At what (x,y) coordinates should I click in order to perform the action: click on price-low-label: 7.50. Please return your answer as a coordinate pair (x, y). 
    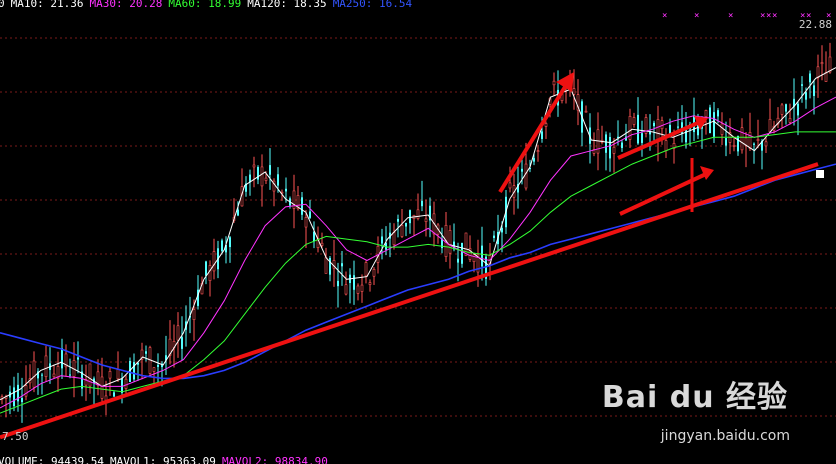
    Looking at the image, I should click on (15, 436).